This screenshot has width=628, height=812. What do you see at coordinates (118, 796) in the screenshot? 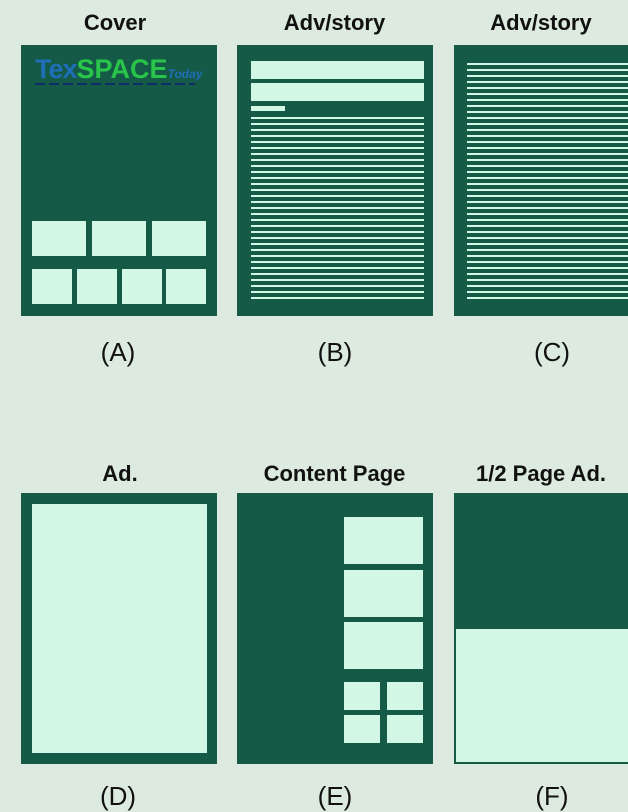
I see `panel-caption-d: (D)` at bounding box center [118, 796].